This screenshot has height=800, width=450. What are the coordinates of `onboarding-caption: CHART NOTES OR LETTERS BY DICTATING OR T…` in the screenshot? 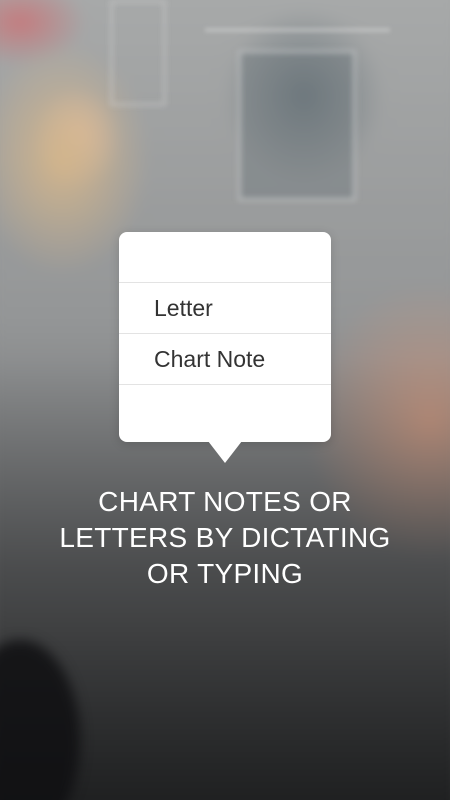 It's located at (225, 538).